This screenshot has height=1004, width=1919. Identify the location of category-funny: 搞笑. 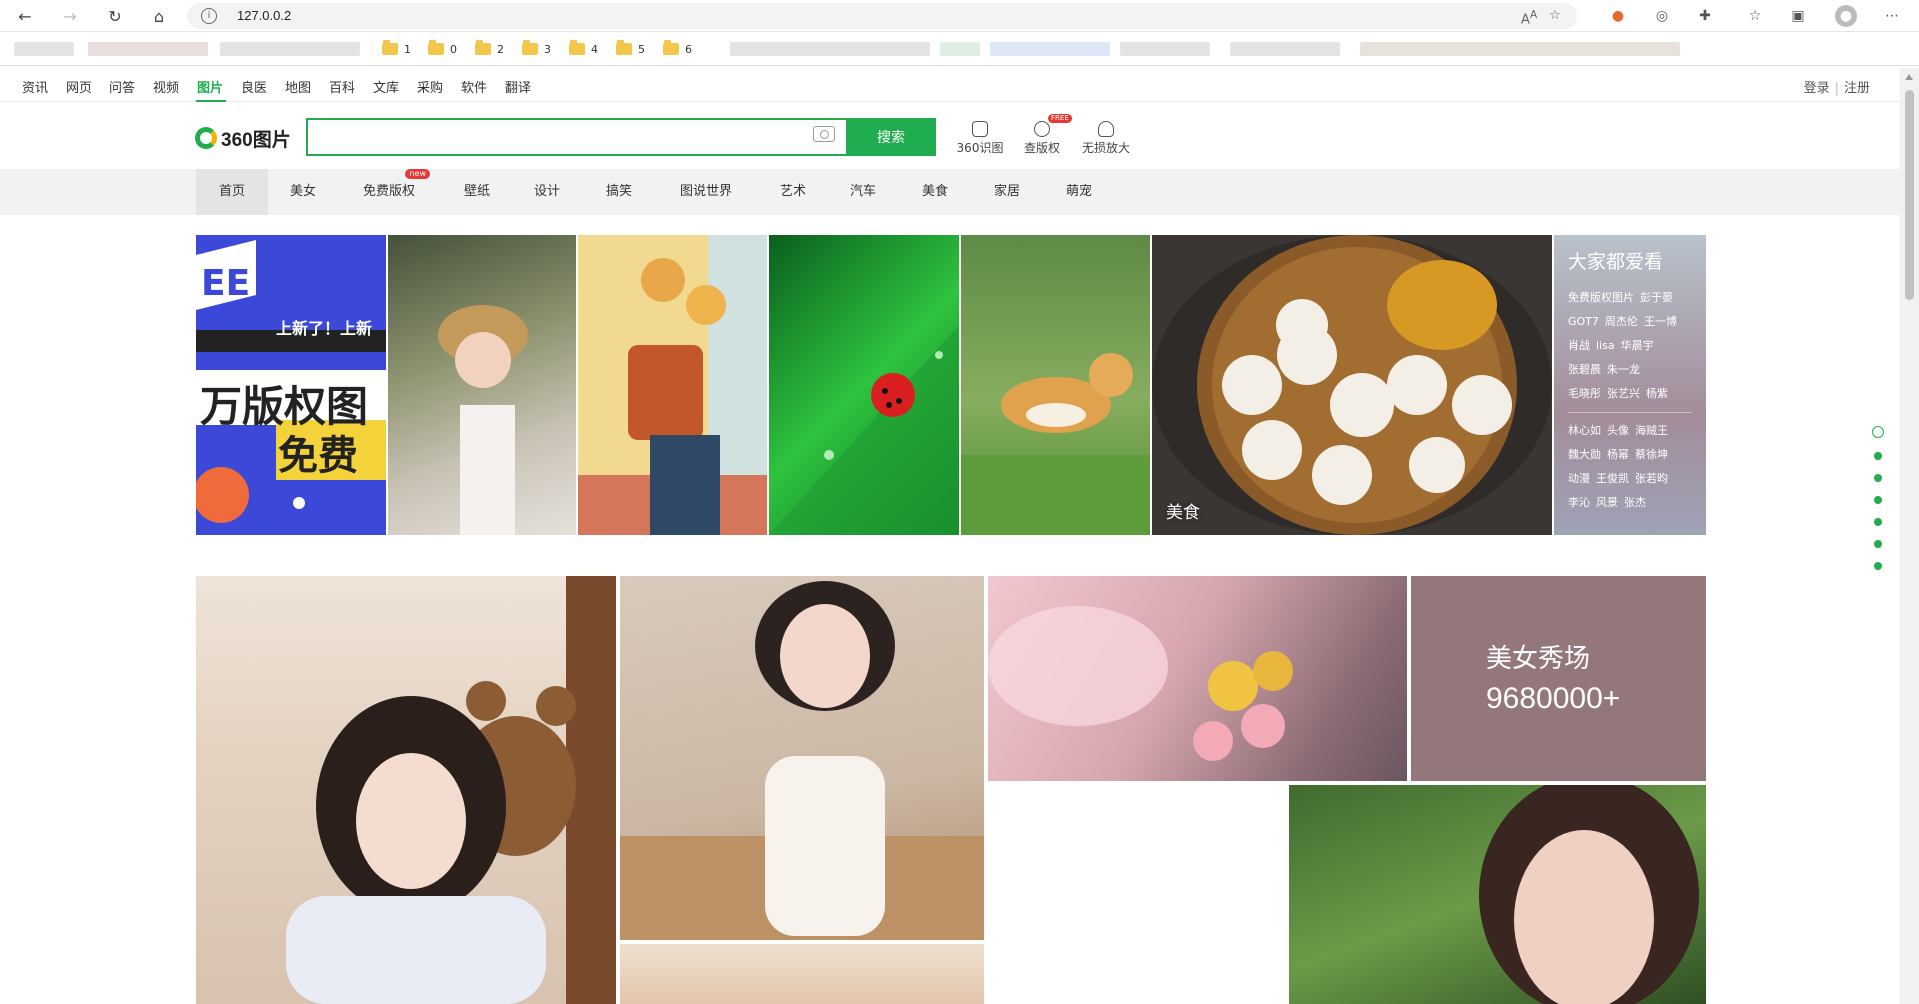
(619, 192).